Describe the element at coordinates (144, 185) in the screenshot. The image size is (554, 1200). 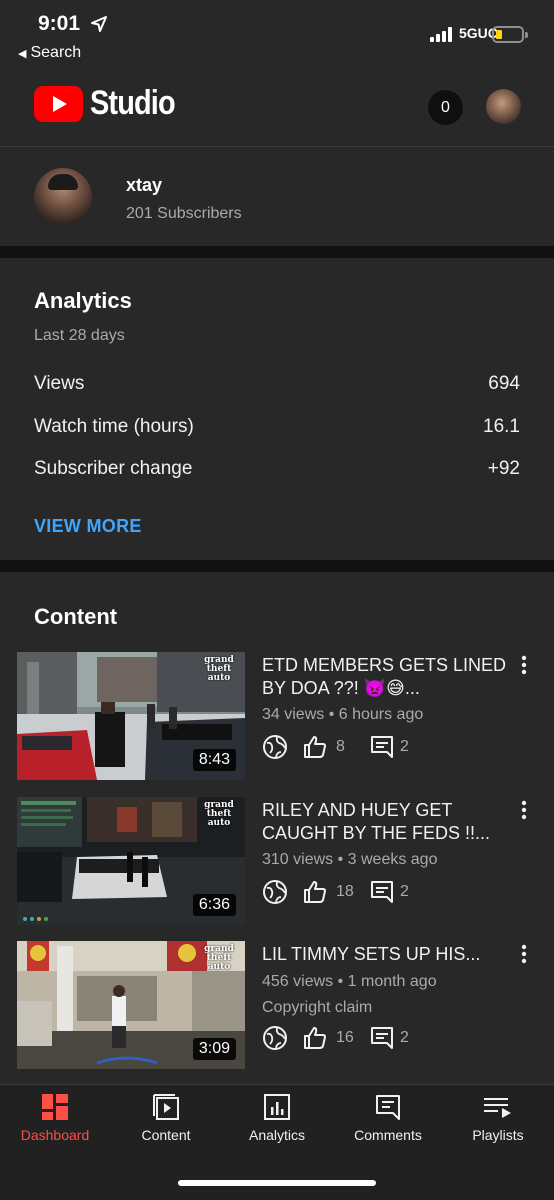
I see `channel-name: xtay` at that location.